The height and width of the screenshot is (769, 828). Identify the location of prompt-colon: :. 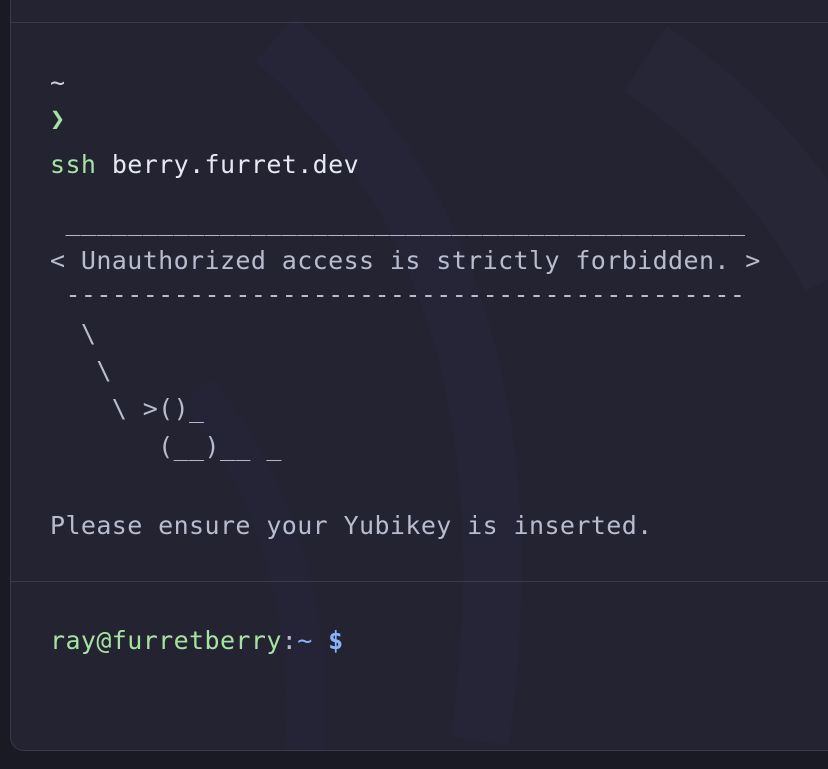
(289, 640).